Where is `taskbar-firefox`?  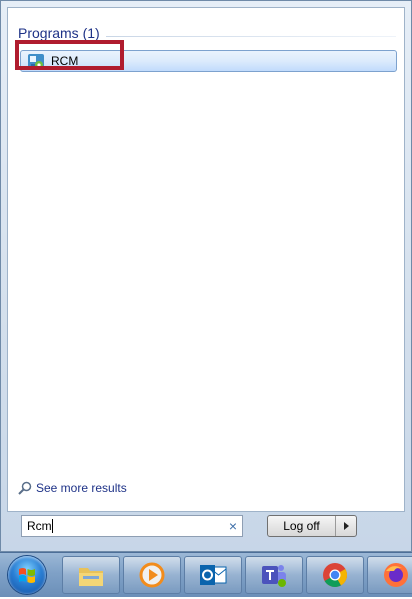 taskbar-firefox is located at coordinates (389, 575).